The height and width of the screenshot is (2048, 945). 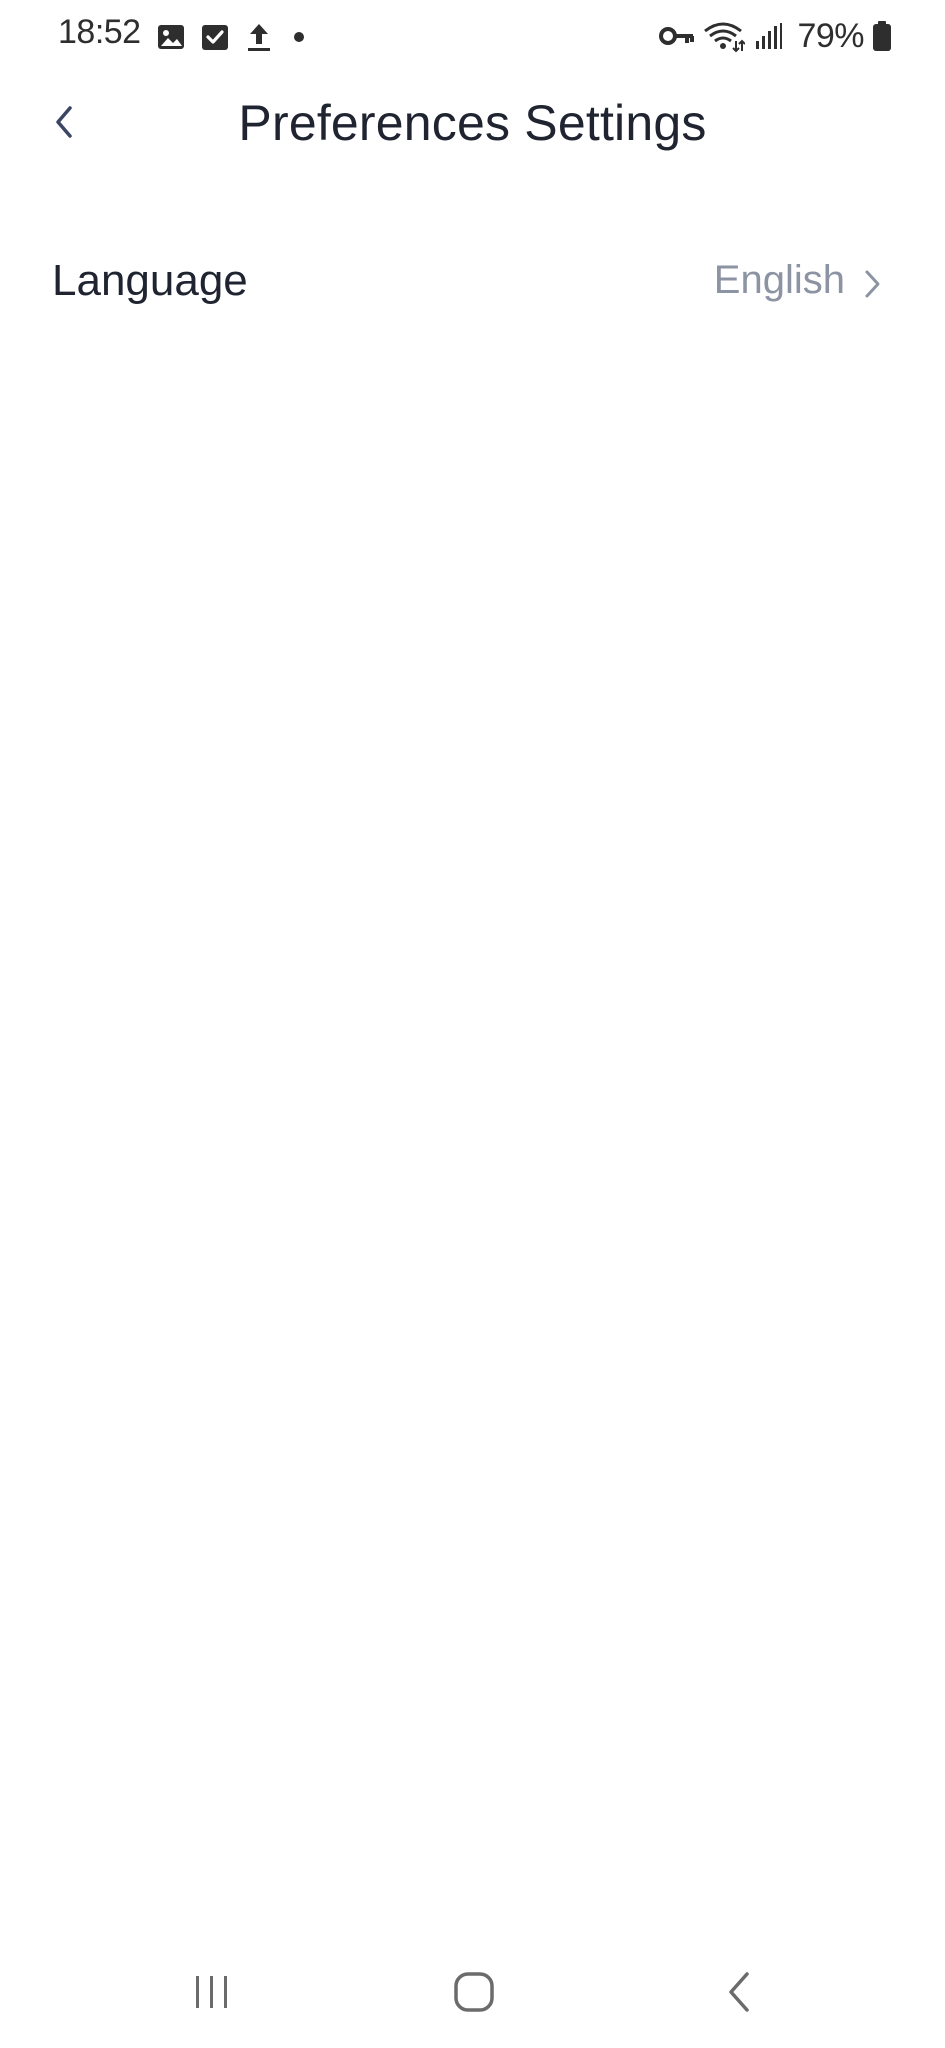 What do you see at coordinates (768, 36) in the screenshot?
I see `signal-icon` at bounding box center [768, 36].